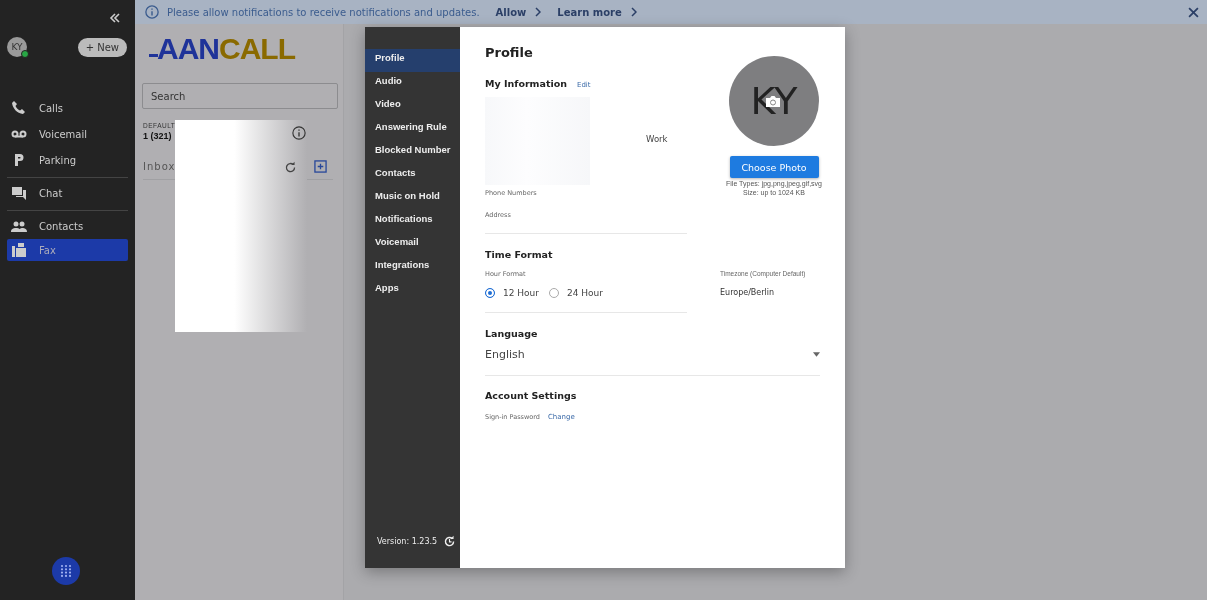 Image resolution: width=1207 pixels, height=600 pixels. Describe the element at coordinates (512, 333) in the screenshot. I see `section-heading: Language` at that location.